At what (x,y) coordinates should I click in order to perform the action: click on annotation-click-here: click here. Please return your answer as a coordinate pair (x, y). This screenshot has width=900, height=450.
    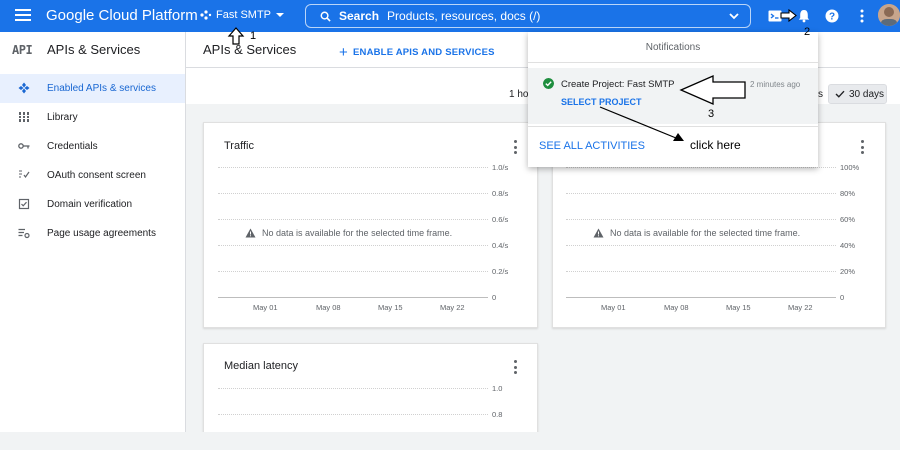
    Looking at the image, I should click on (715, 145).